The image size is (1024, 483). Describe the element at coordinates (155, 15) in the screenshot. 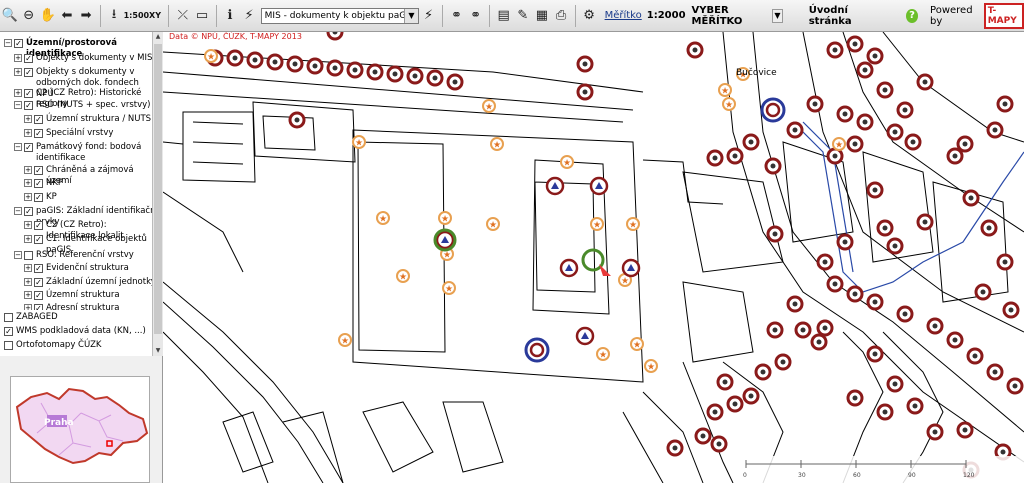

I see `coordinates-button: XY` at that location.